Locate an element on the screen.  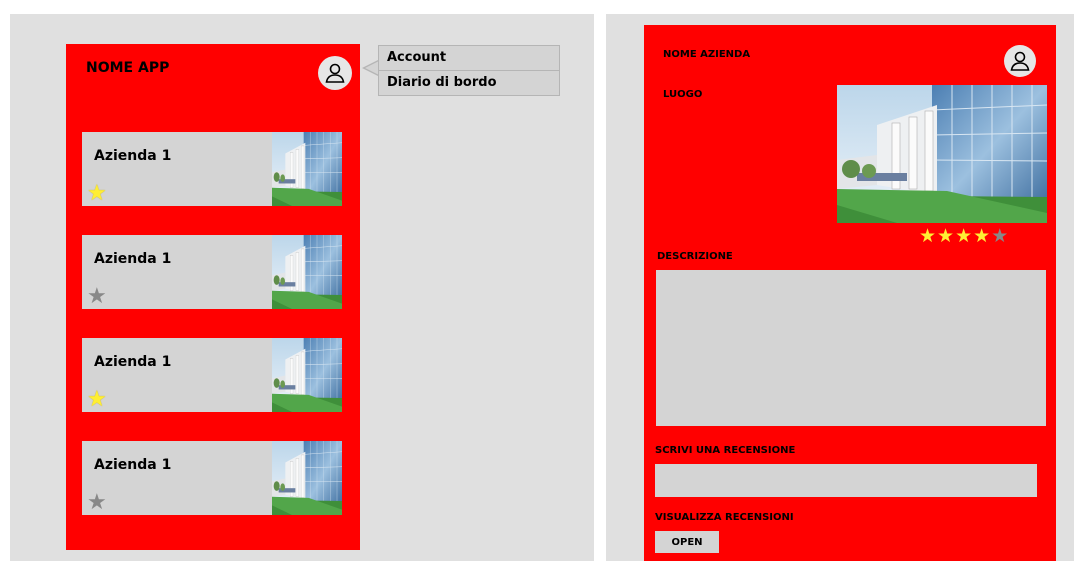
write-review-label: SCRIVI UNA RECENSIONE is located at coordinates (725, 450).